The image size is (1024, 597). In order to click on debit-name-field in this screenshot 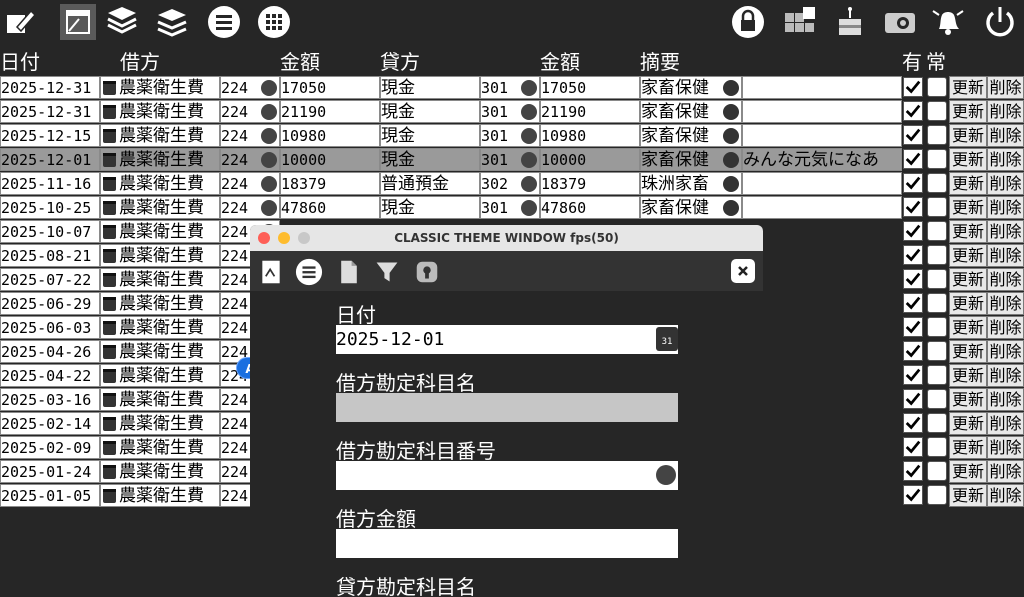, I will do `click(507, 407)`.